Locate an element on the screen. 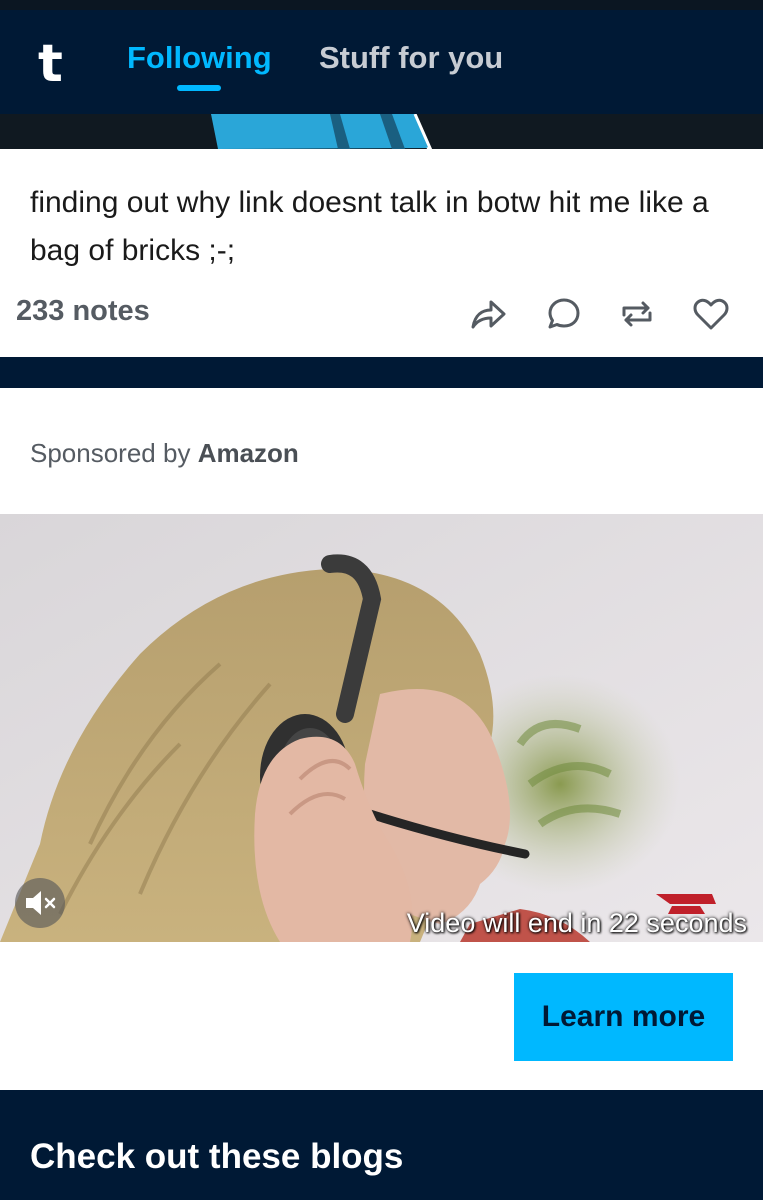 This screenshot has height=1200, width=763. like-icon is located at coordinates (711, 314).